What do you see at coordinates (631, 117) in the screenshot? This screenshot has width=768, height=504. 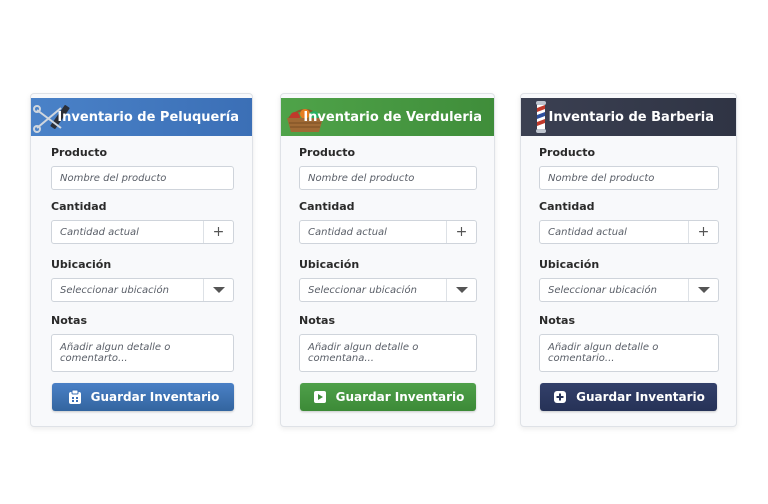 I see `card-title: Inventario de Barberia` at bounding box center [631, 117].